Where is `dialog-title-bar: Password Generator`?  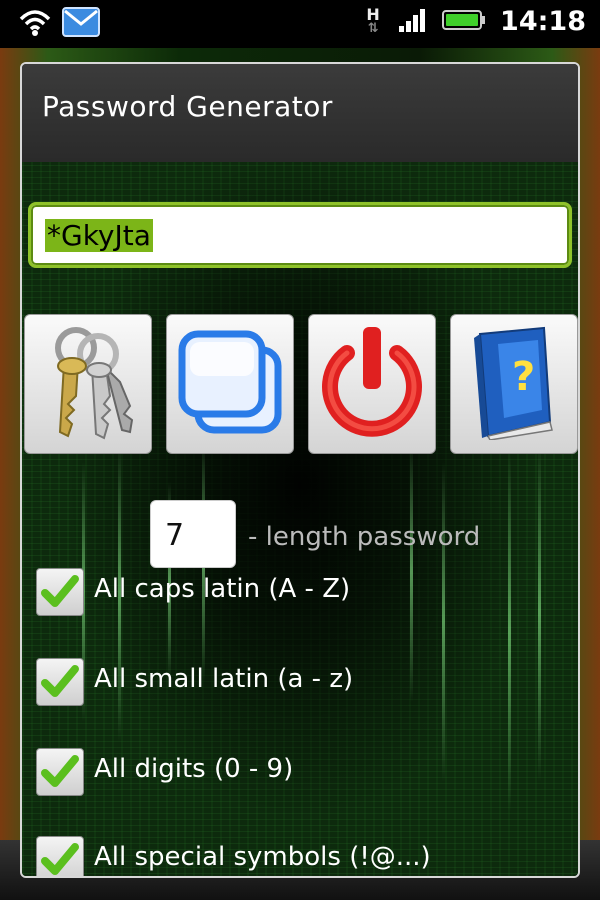 dialog-title-bar: Password Generator is located at coordinates (300, 113).